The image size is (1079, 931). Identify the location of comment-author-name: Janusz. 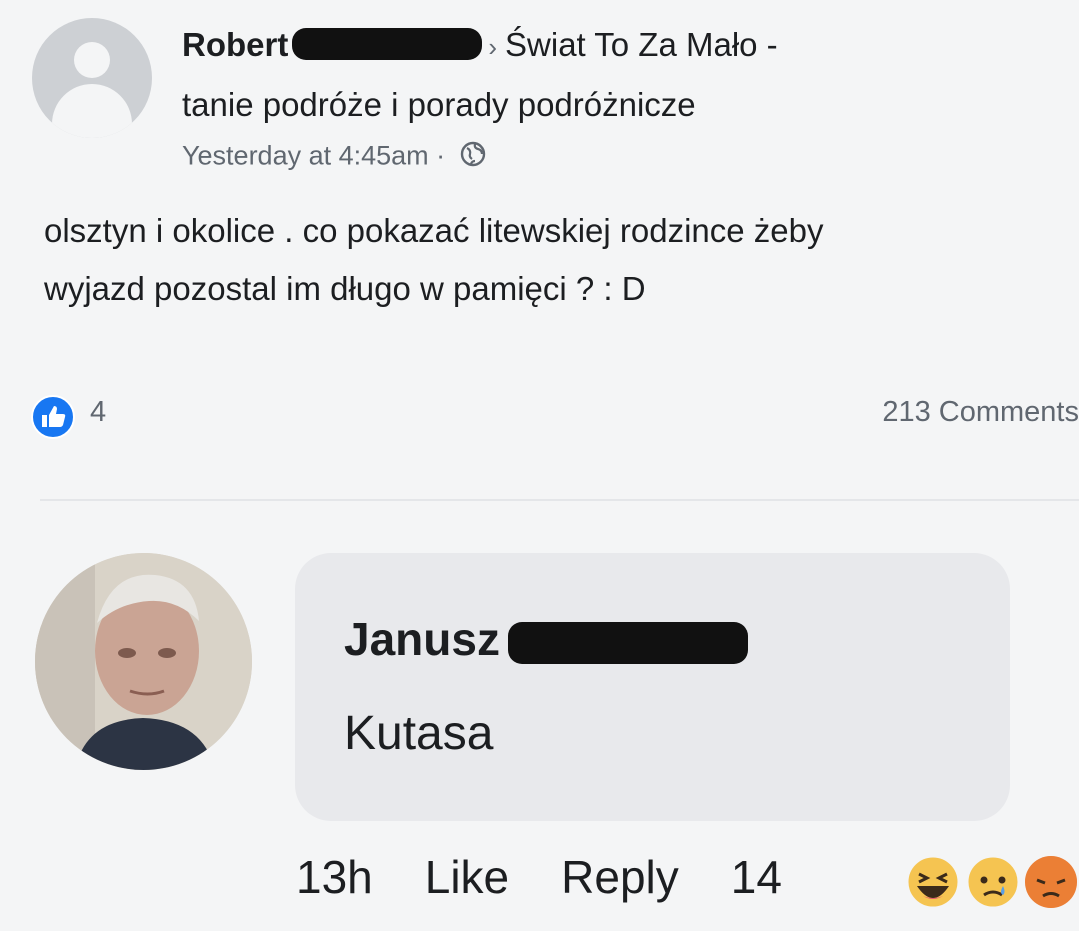
(422, 639).